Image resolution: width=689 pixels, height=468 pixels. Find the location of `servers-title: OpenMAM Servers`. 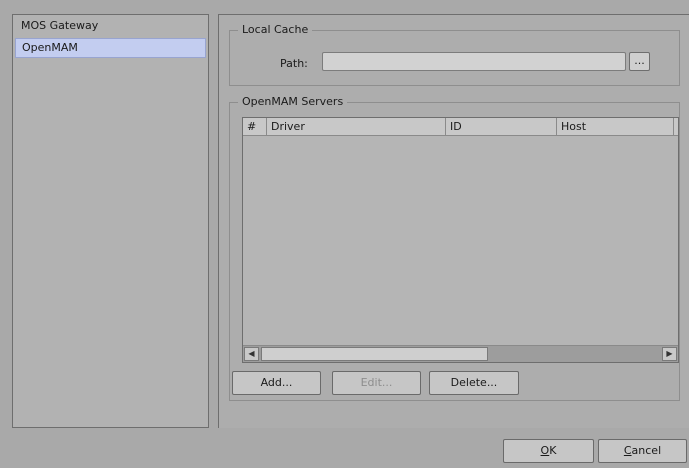

servers-title: OpenMAM Servers is located at coordinates (293, 101).